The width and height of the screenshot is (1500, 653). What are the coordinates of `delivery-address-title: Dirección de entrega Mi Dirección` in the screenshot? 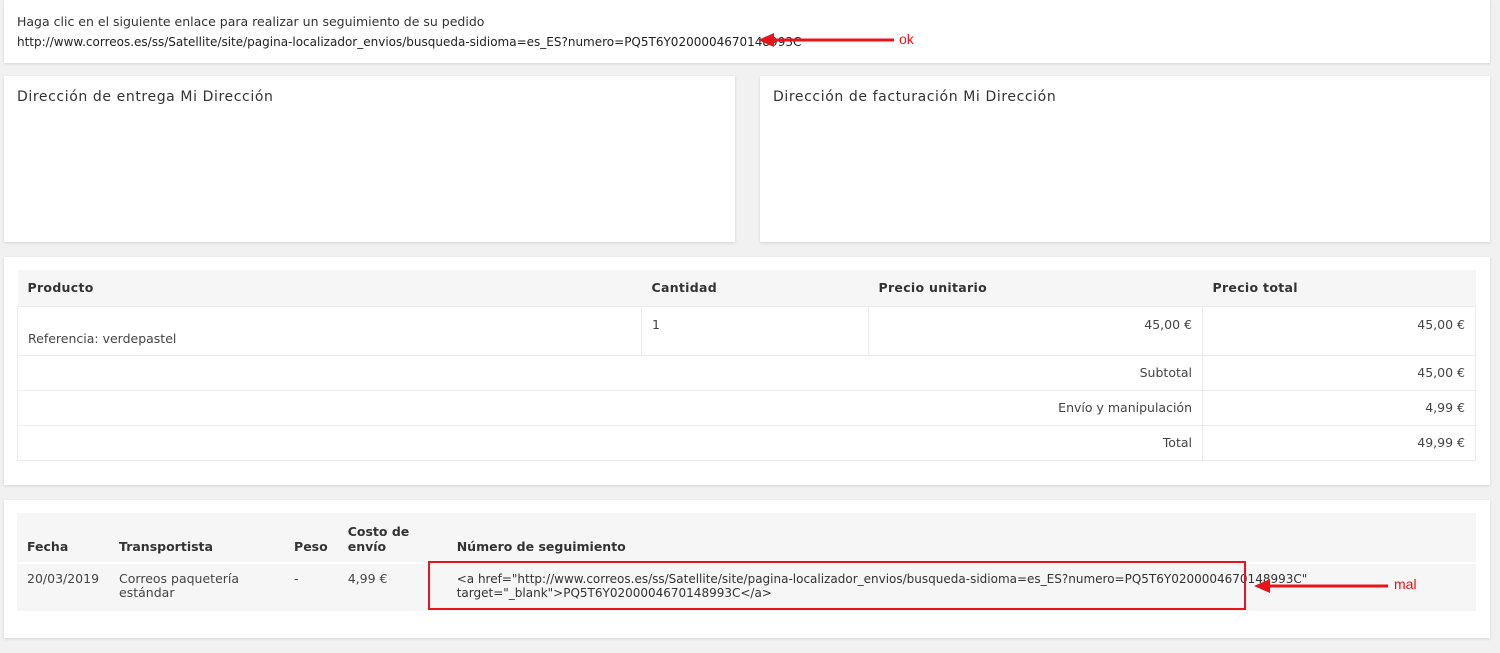 It's located at (145, 97).